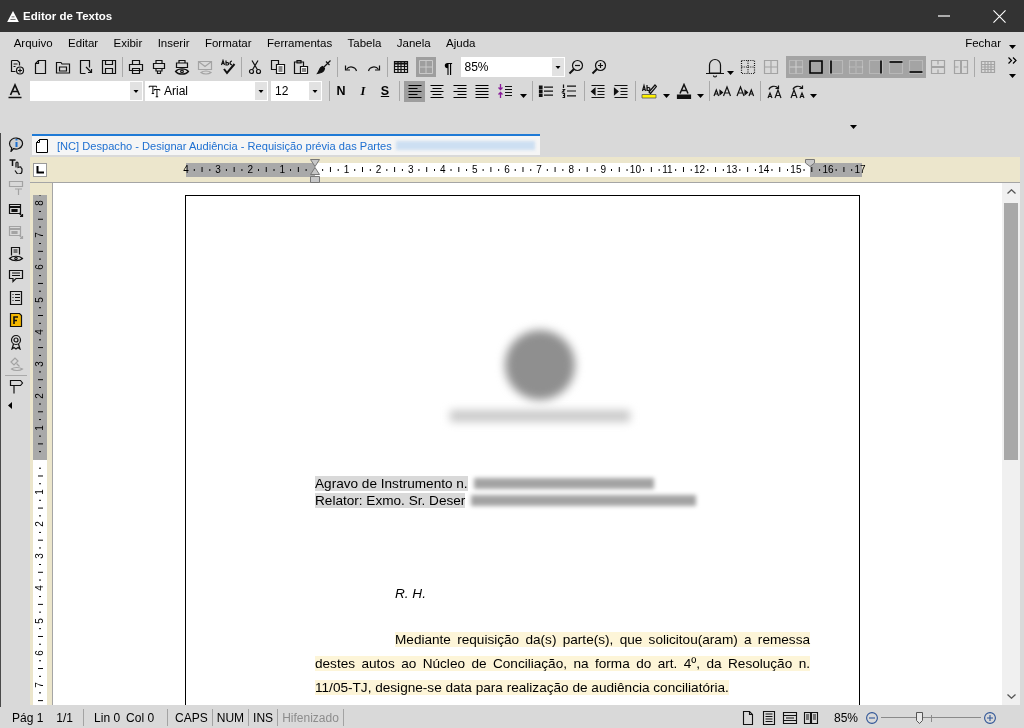 The height and width of the screenshot is (728, 1024). What do you see at coordinates (296, 91) in the screenshot?
I see `font-size-combo-box: 12` at bounding box center [296, 91].